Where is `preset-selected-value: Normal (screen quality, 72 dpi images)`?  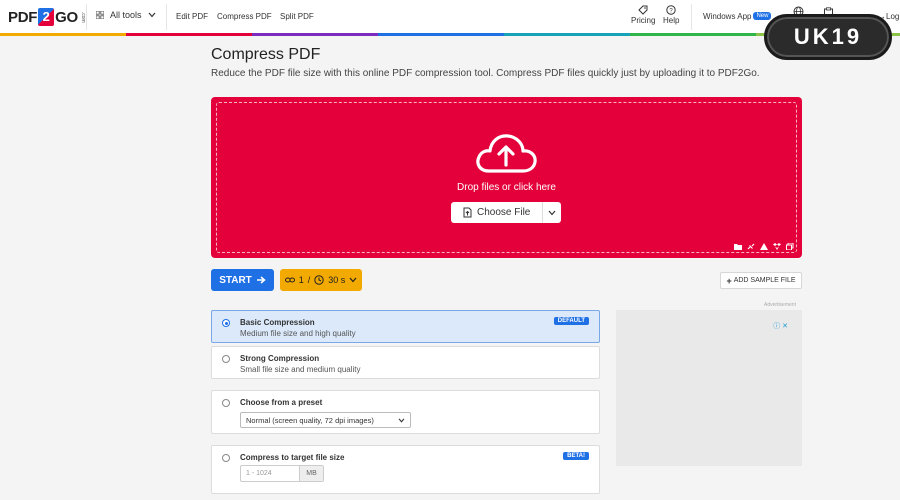
preset-selected-value: Normal (screen quality, 72 dpi images) is located at coordinates (310, 420).